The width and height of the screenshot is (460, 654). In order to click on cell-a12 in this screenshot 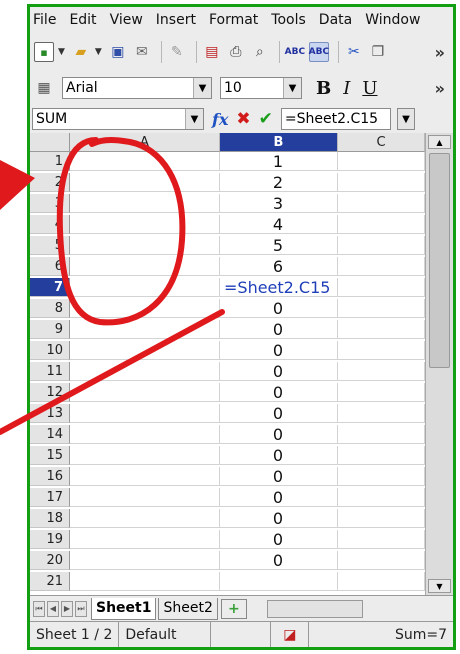, I will do `click(145, 392)`.